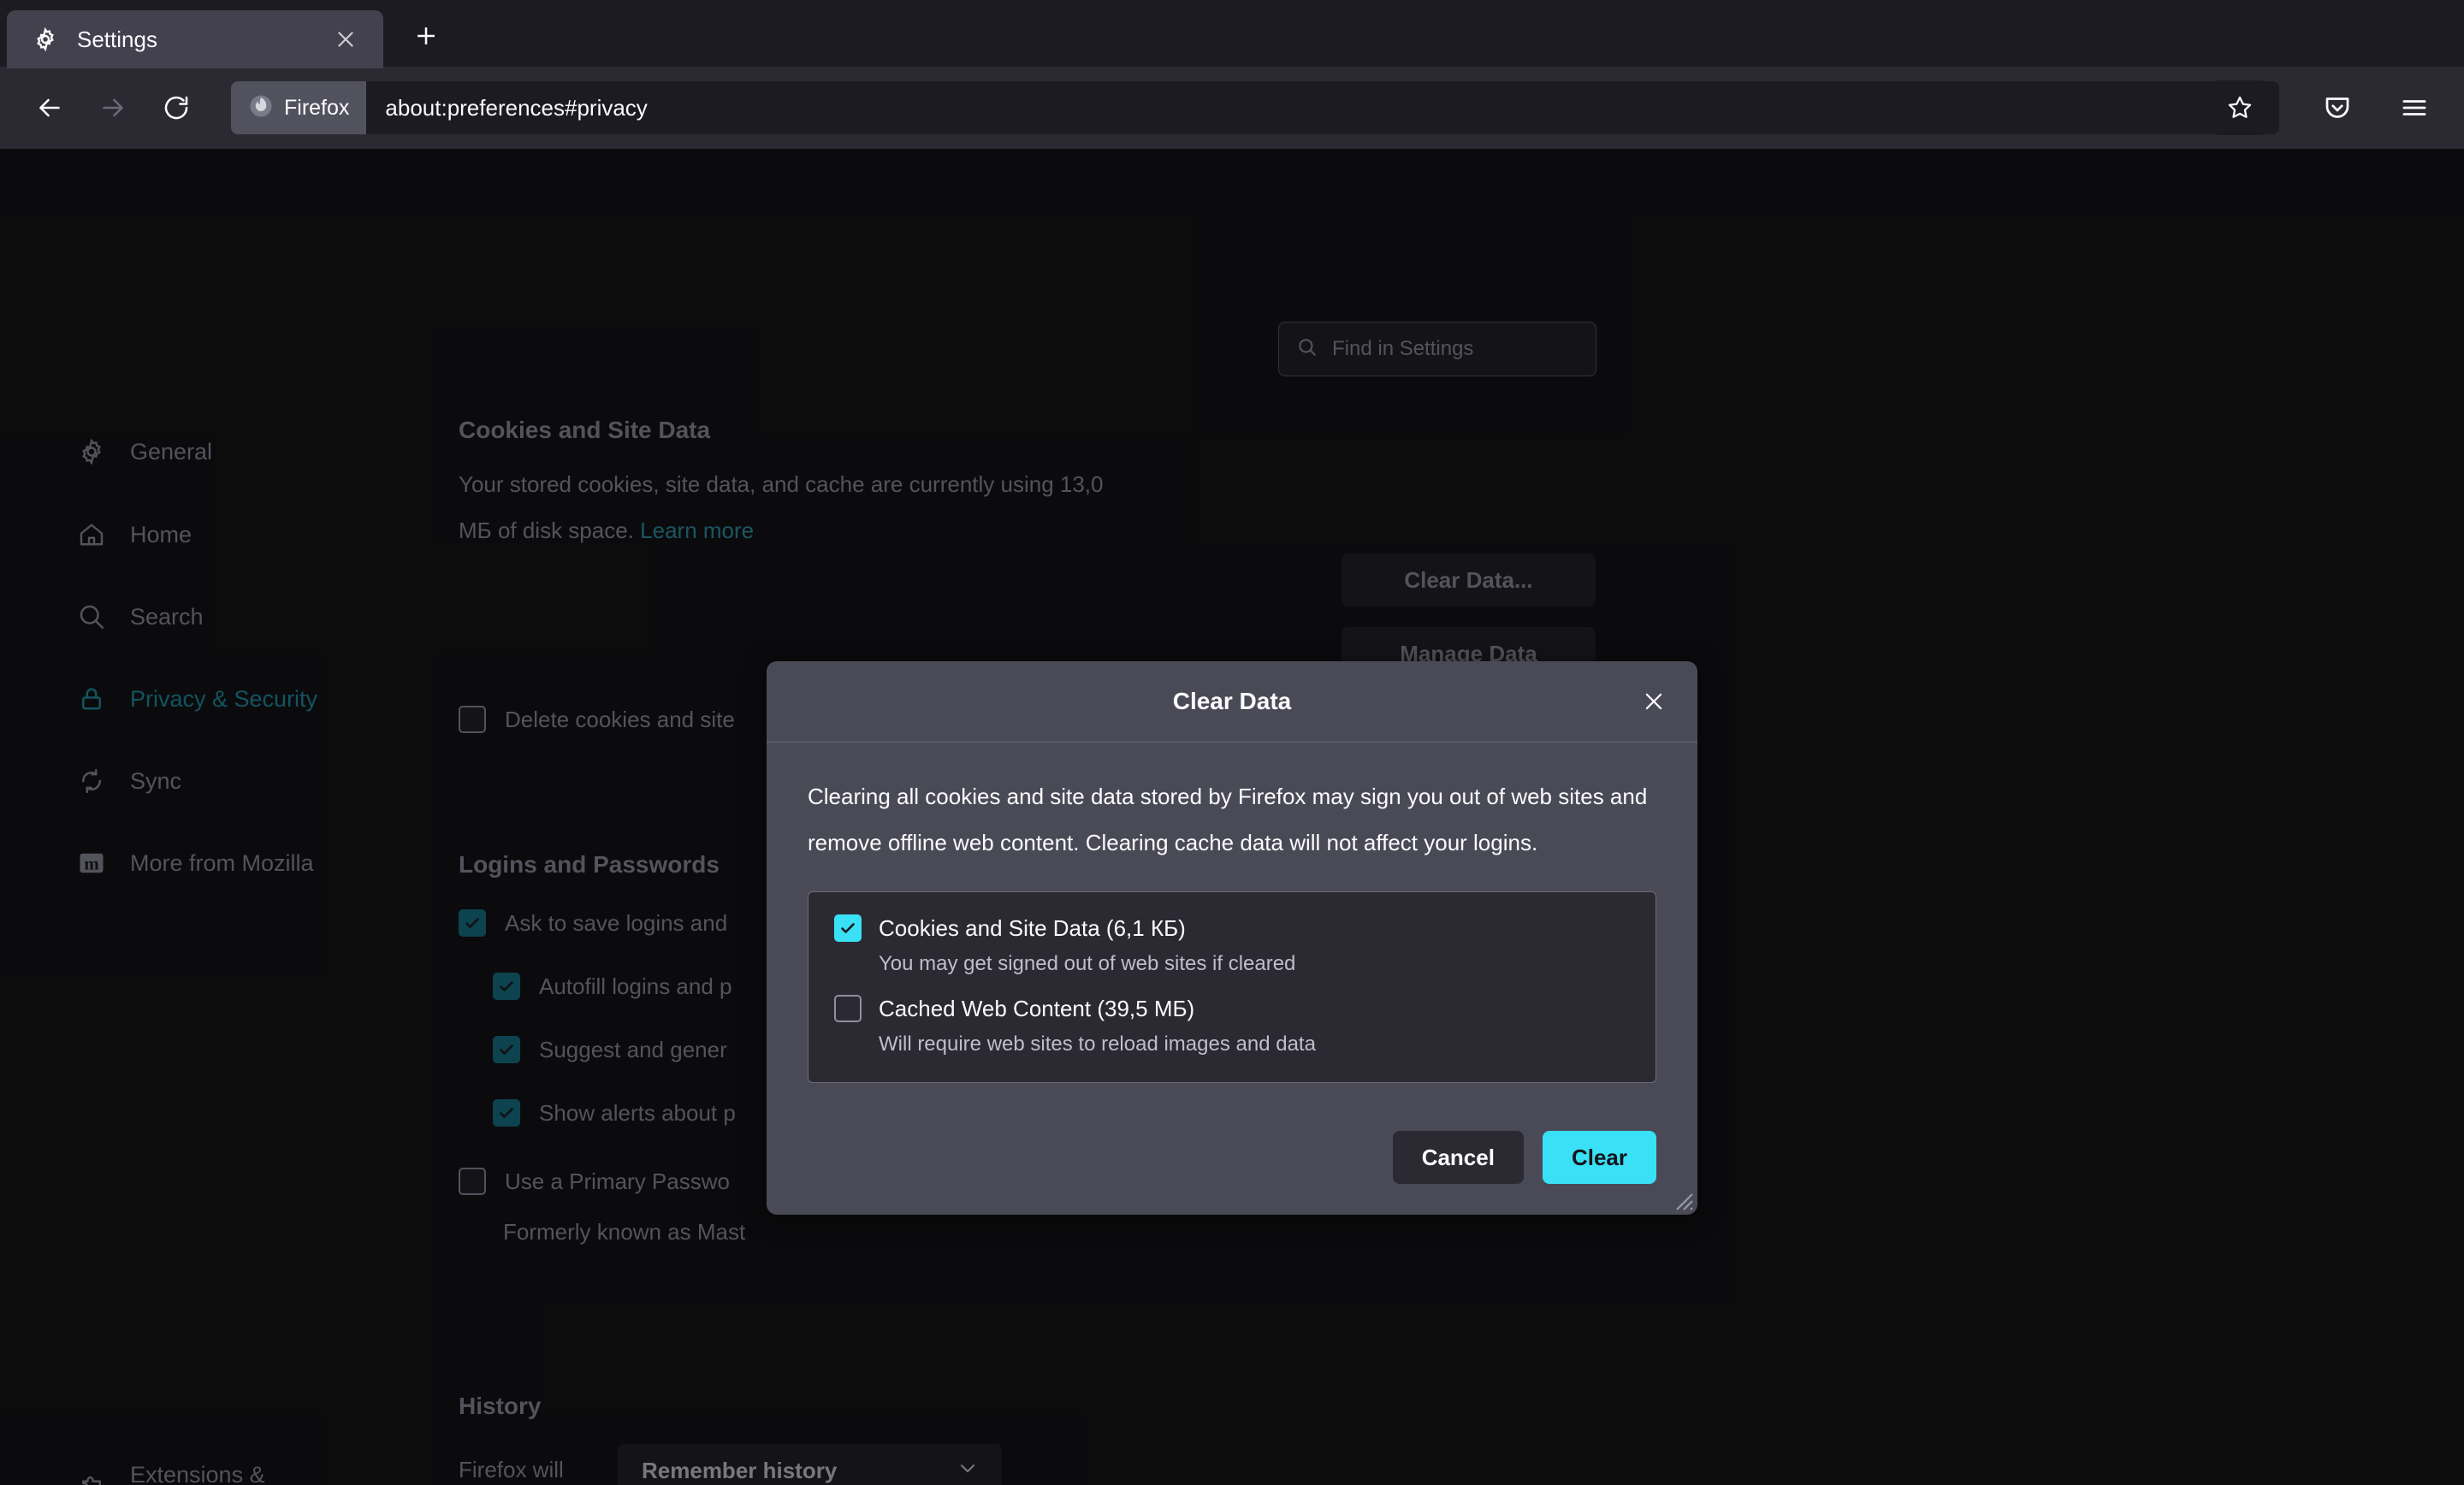  What do you see at coordinates (2337, 107) in the screenshot?
I see `pocket-icon` at bounding box center [2337, 107].